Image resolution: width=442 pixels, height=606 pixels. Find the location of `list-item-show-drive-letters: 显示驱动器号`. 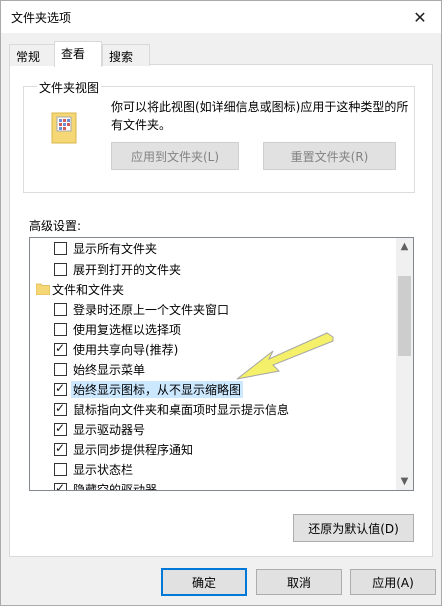

list-item-show-drive-letters: 显示驱动器号 is located at coordinates (213, 429).